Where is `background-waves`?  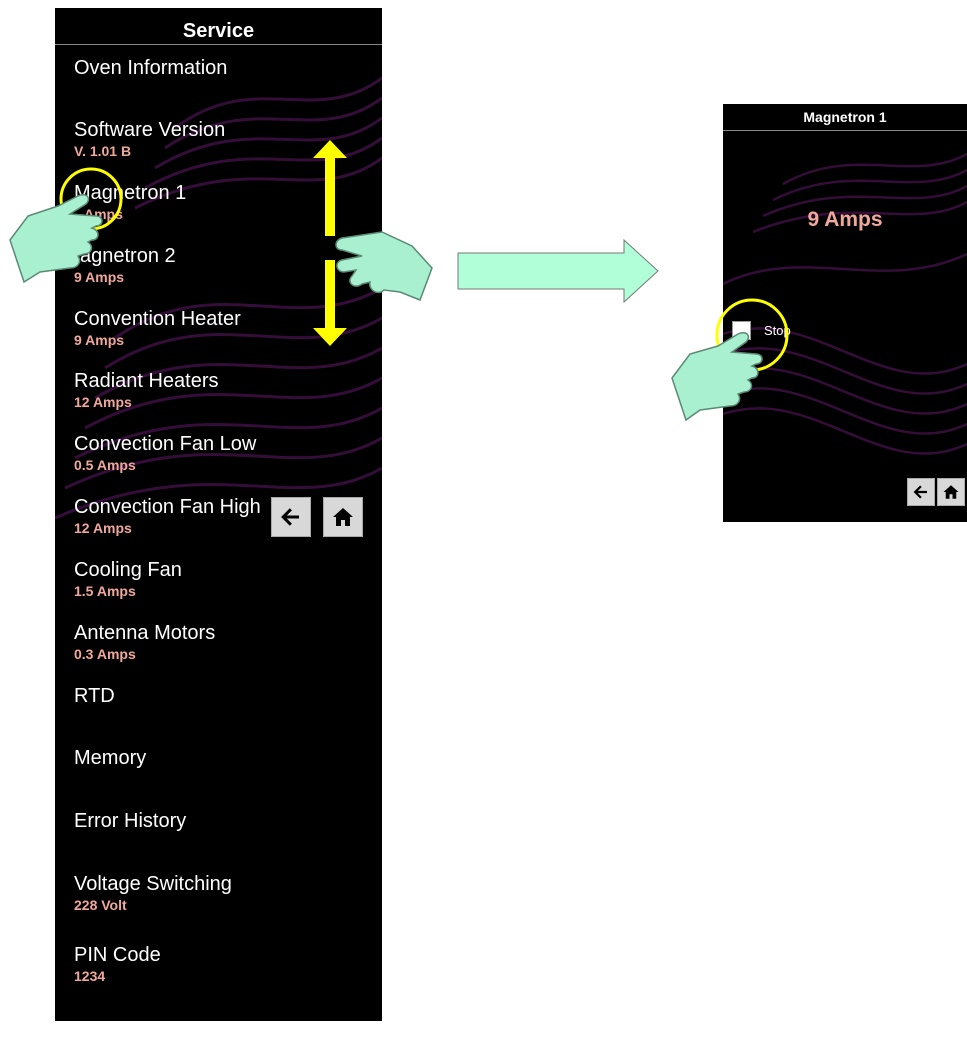 background-waves is located at coordinates (845, 303).